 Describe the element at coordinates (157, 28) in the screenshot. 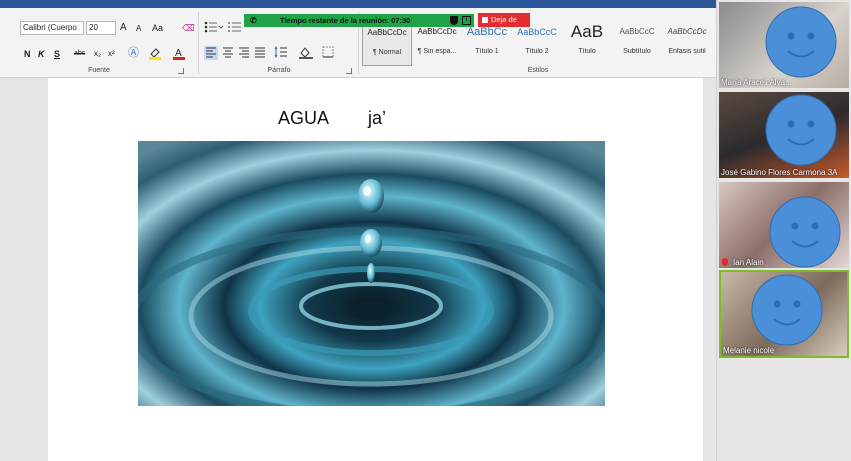

I see `change-case-button: Aa` at that location.